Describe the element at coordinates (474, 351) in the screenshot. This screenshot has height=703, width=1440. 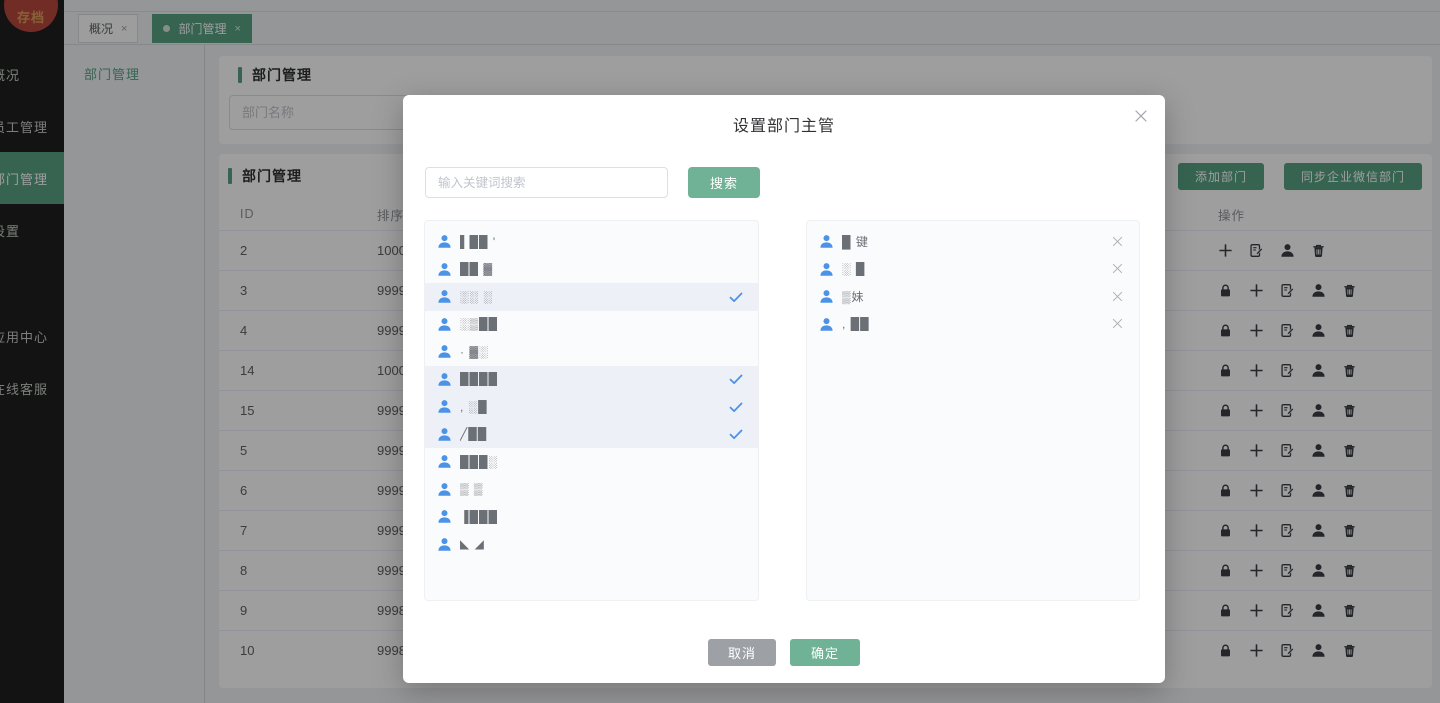
I see `member-name-masked: · ▓░` at that location.